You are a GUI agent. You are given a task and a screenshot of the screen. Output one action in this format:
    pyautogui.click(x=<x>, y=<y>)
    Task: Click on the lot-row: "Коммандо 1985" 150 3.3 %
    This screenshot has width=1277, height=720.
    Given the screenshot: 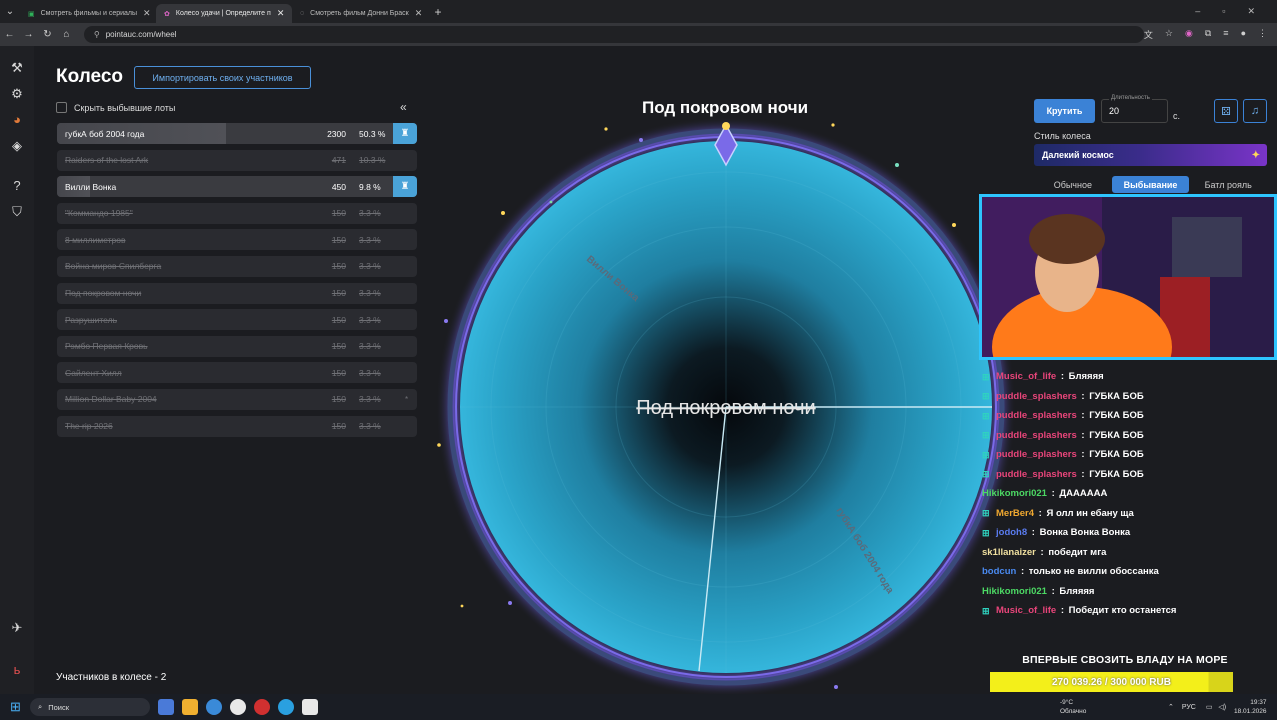 What is the action you would take?
    pyautogui.click(x=237, y=213)
    